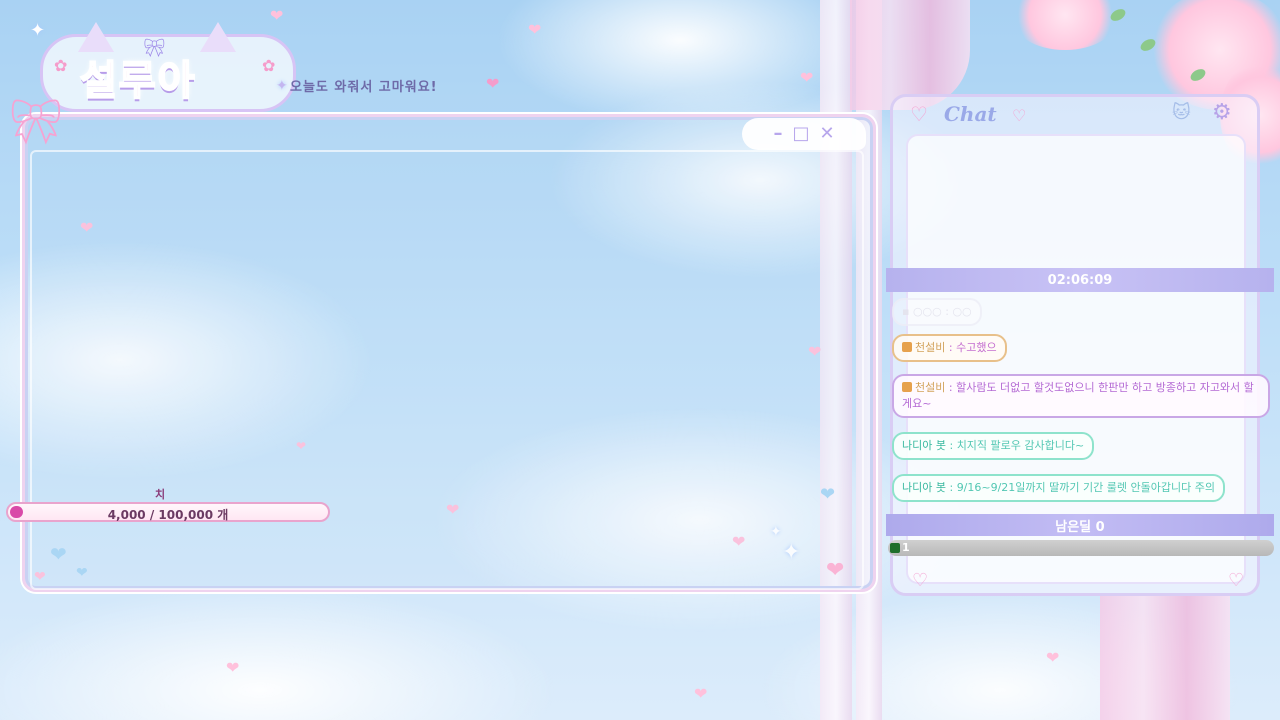  Describe the element at coordinates (1181, 112) in the screenshot. I see `cat-icon: 🐱︎` at that location.